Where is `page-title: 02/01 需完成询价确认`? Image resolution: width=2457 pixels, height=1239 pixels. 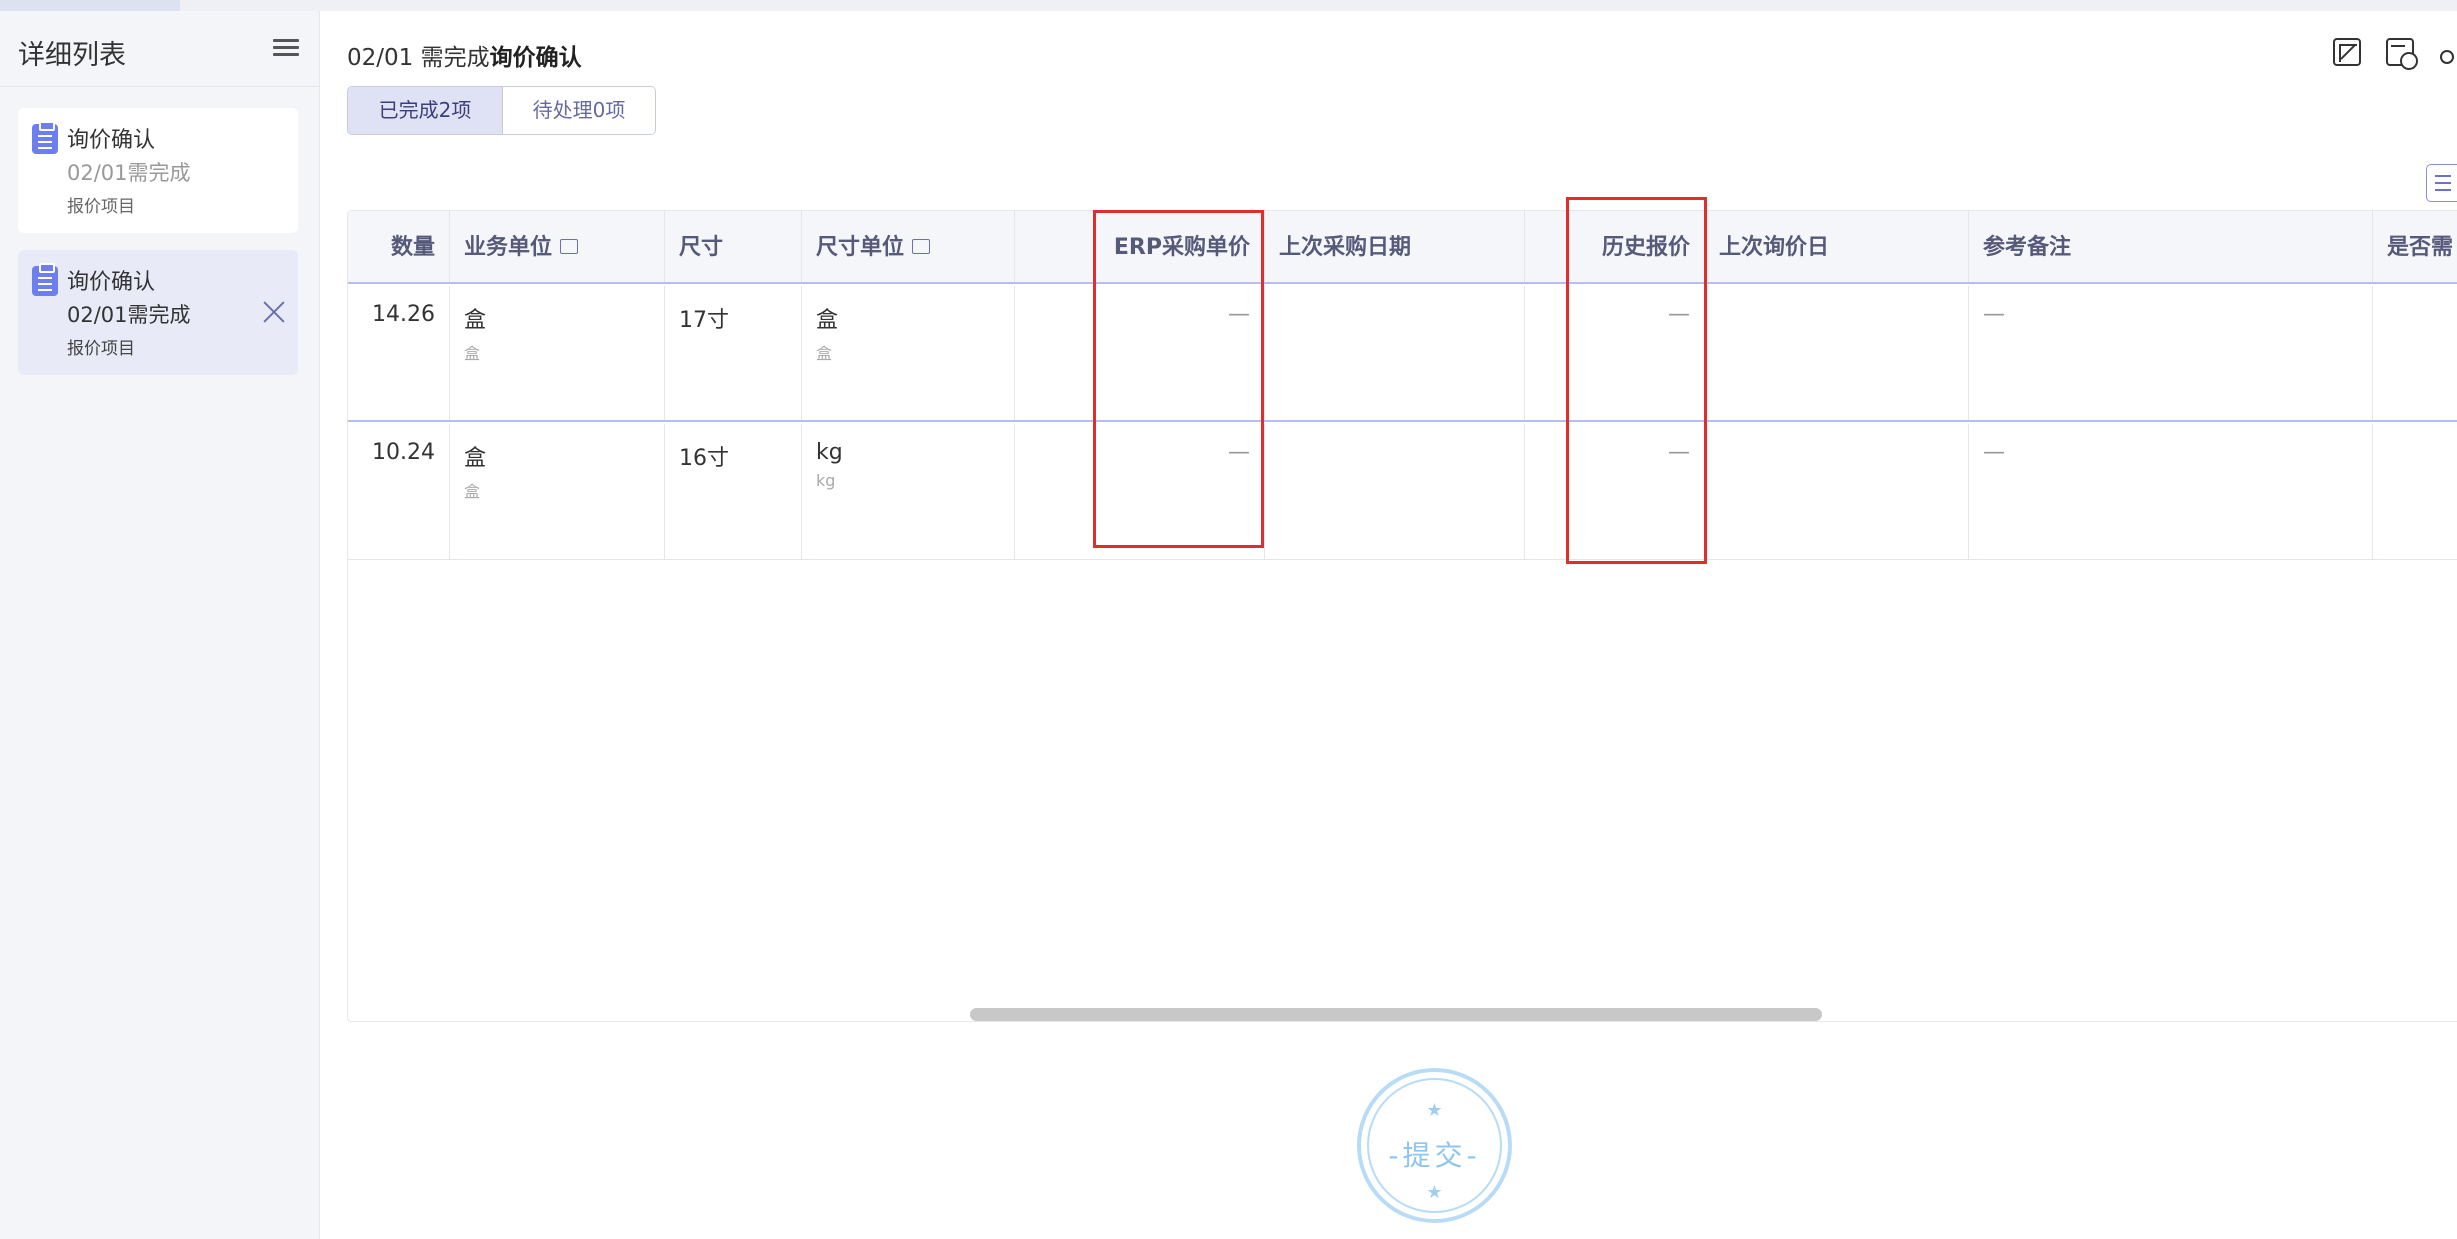
page-title: 02/01 需完成询价确认 is located at coordinates (464, 55).